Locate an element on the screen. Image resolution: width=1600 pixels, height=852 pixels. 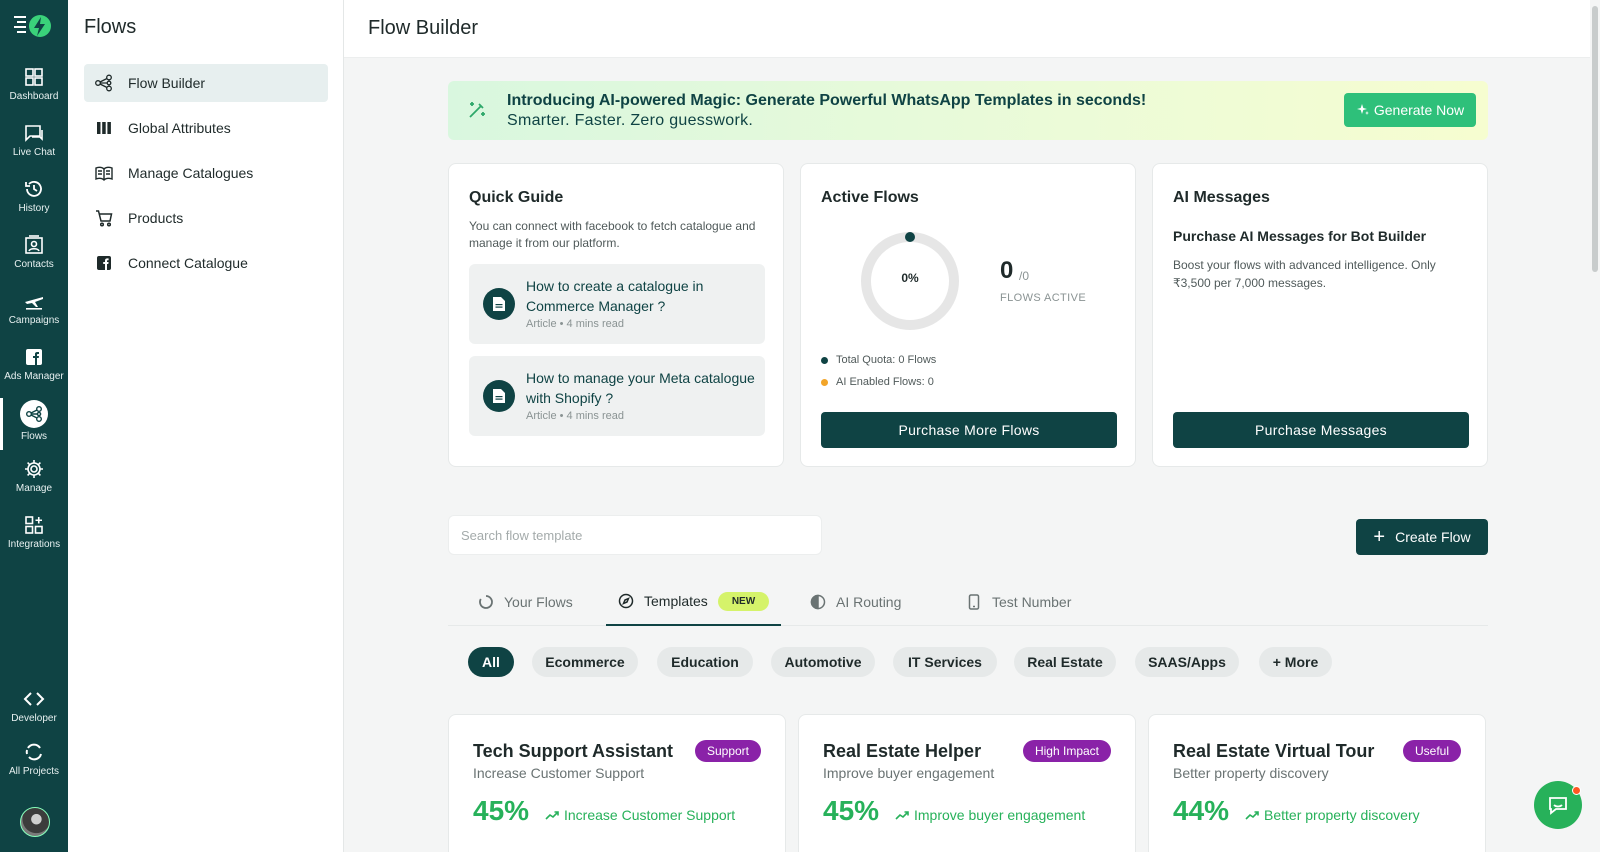
tab-label: Test Number is located at coordinates (1032, 602).